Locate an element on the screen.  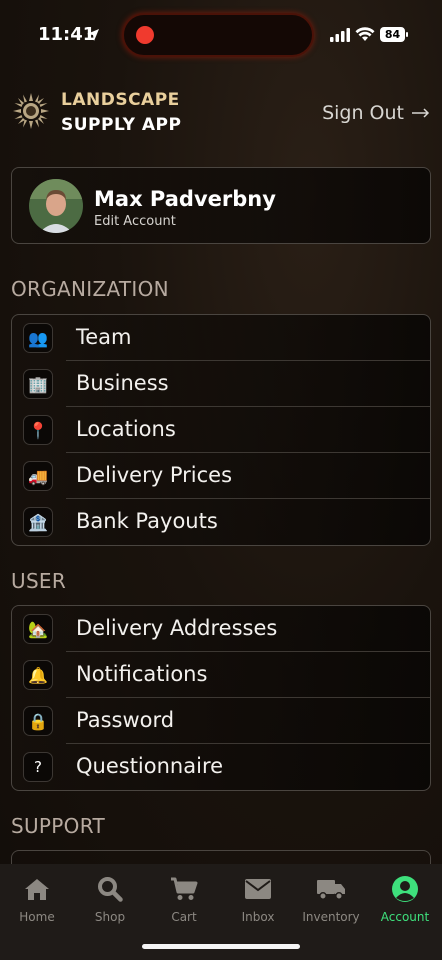
section-title-user: USER is located at coordinates (39, 581).